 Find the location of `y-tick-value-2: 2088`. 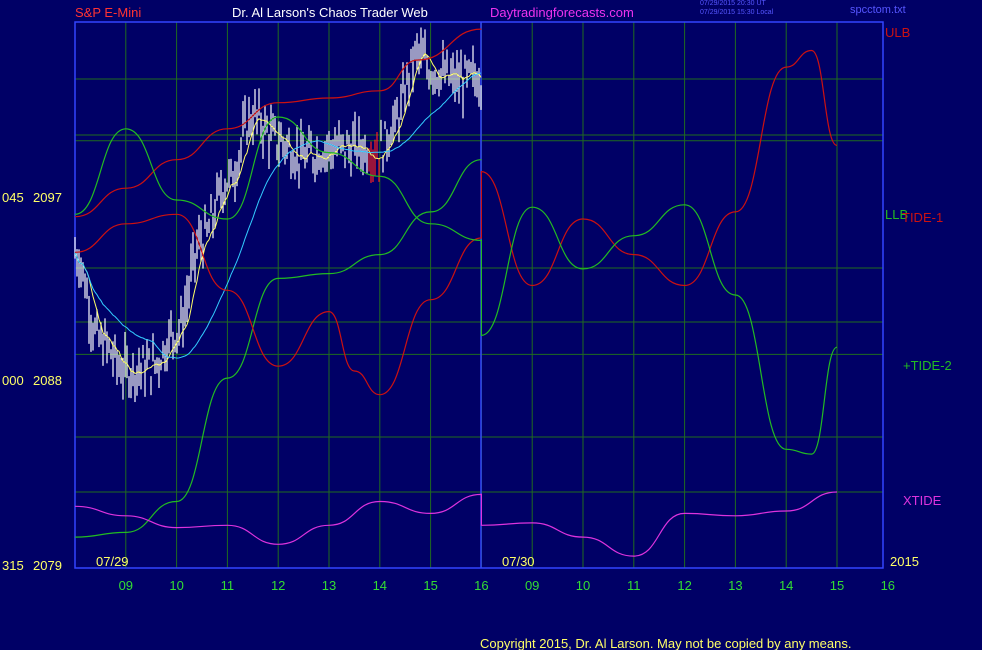

y-tick-value-2: 2088 is located at coordinates (47, 380).